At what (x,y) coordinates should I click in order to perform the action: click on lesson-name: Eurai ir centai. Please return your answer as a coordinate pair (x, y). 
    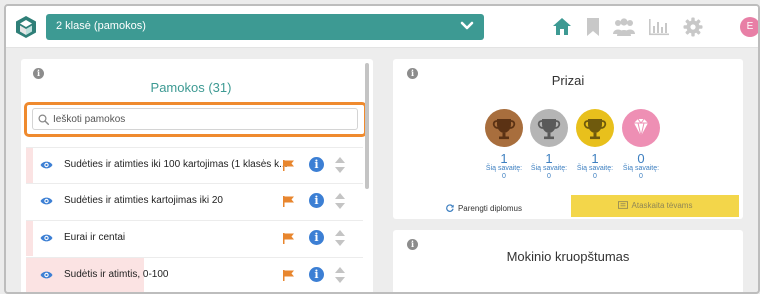
    Looking at the image, I should click on (95, 237).